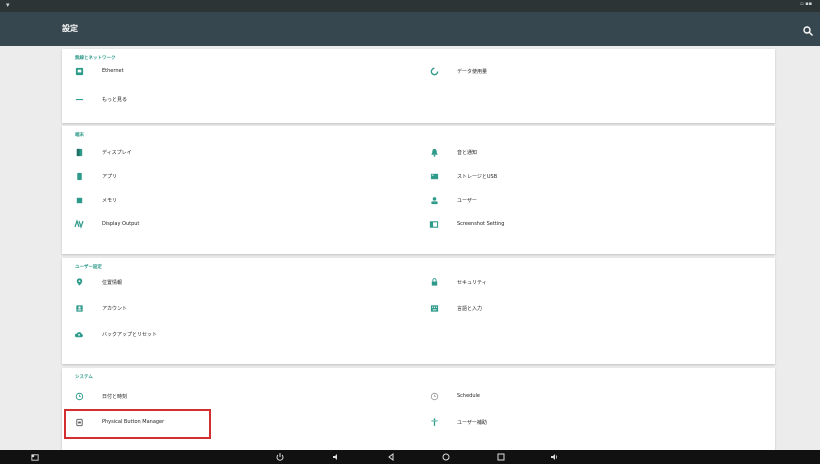  I want to click on schedule-icon, so click(434, 396).